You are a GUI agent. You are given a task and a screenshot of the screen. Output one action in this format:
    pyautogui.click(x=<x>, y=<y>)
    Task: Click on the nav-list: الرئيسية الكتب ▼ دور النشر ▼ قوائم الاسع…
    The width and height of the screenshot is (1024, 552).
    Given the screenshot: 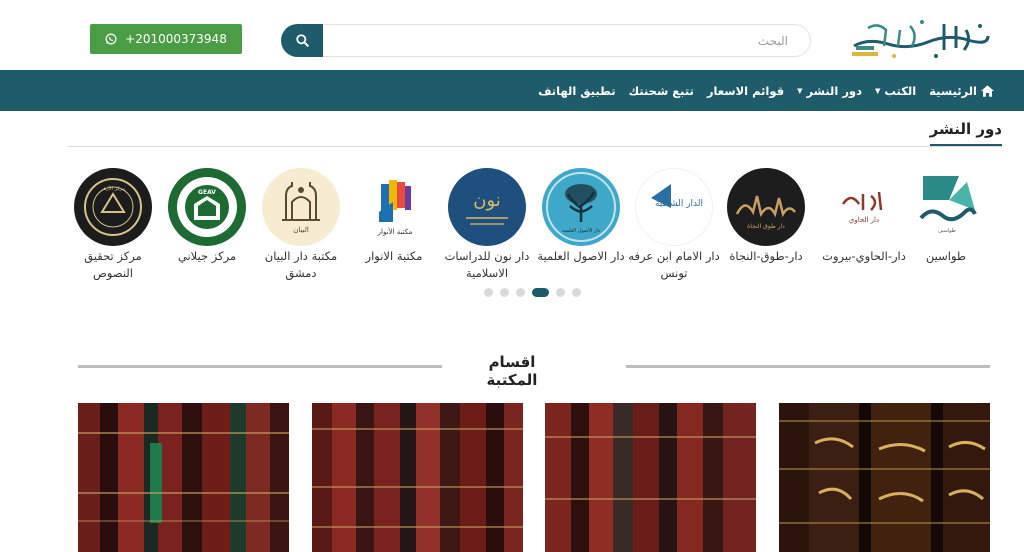 What is the action you would take?
    pyautogui.click(x=766, y=90)
    